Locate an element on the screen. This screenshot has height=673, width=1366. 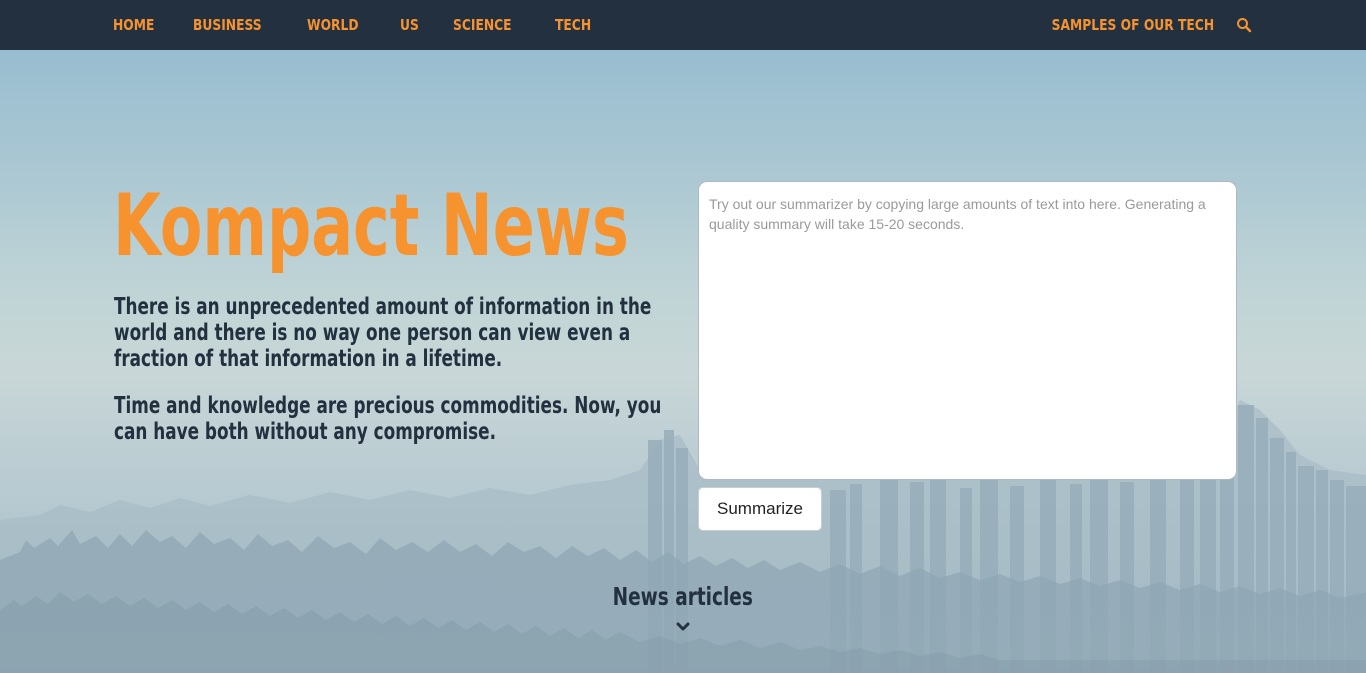
nav-item-science: SCIENCE is located at coordinates (482, 25).